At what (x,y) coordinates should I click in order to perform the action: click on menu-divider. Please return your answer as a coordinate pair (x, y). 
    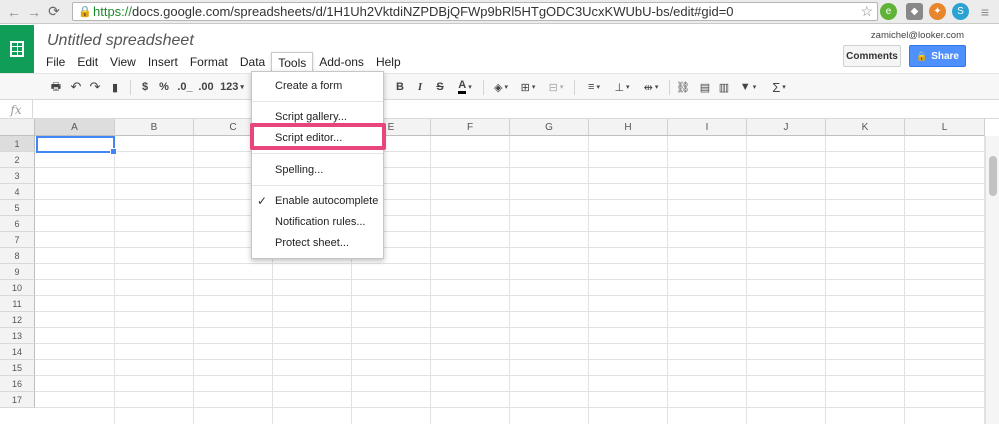
    Looking at the image, I should click on (317, 101).